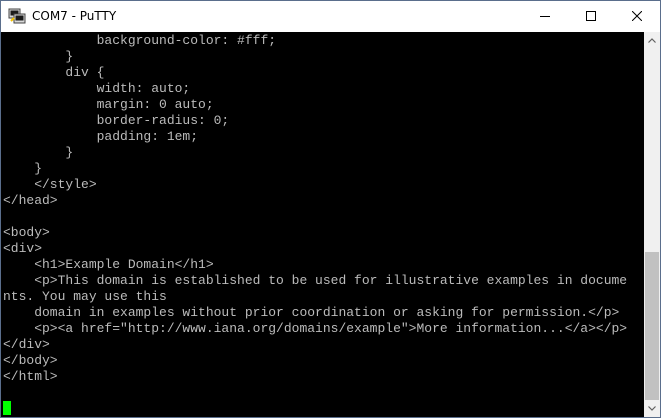 This screenshot has width=661, height=418. I want to click on terminal-line: padding: 1em;, so click(101, 136).